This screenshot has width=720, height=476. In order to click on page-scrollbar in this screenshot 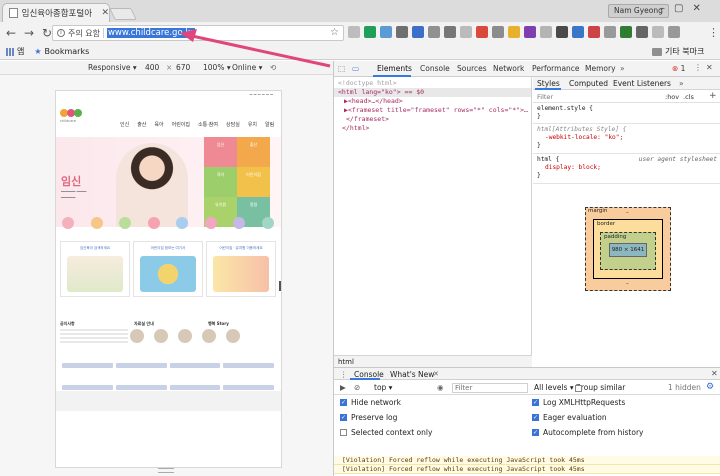, I will do `click(280, 286)`.